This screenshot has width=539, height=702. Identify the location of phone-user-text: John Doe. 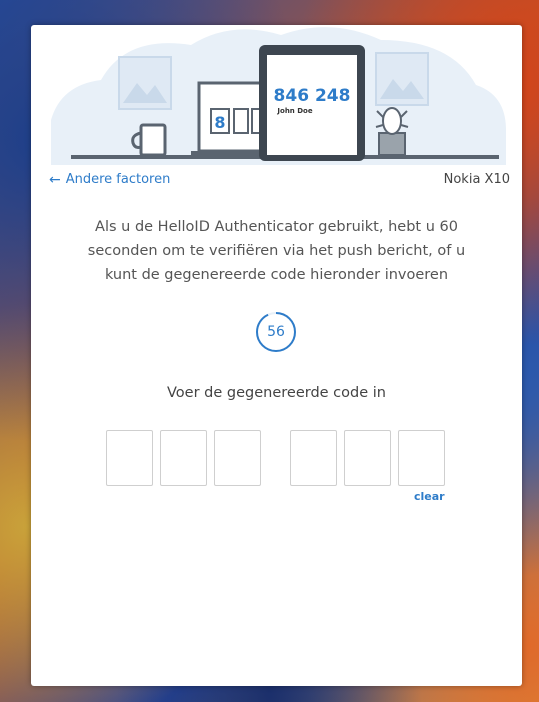
(294, 111).